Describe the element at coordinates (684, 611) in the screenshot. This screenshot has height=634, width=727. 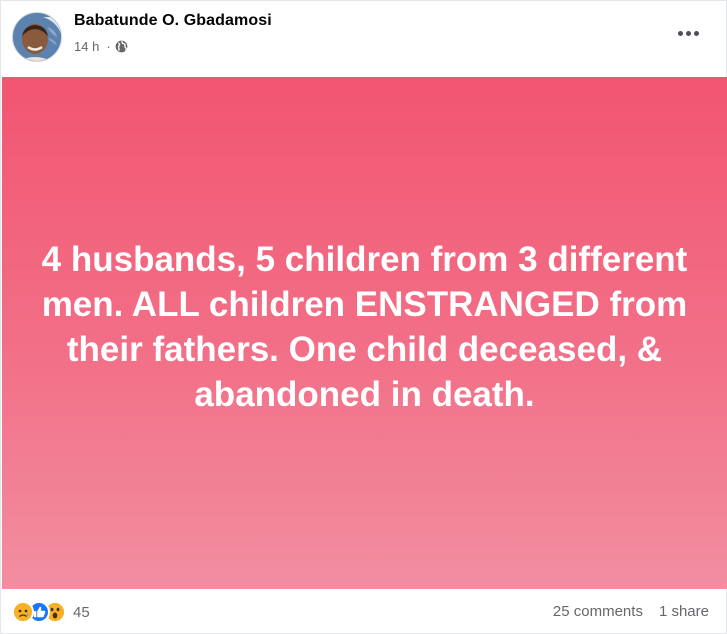
I see `shares-link: 1 share` at that location.